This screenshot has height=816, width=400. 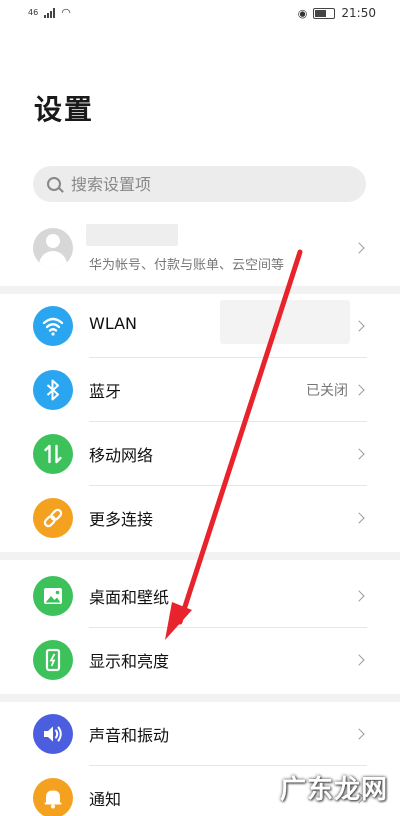 What do you see at coordinates (200, 248) in the screenshot?
I see `account-row: 华为帐号、付款与账单、云空间等` at bounding box center [200, 248].